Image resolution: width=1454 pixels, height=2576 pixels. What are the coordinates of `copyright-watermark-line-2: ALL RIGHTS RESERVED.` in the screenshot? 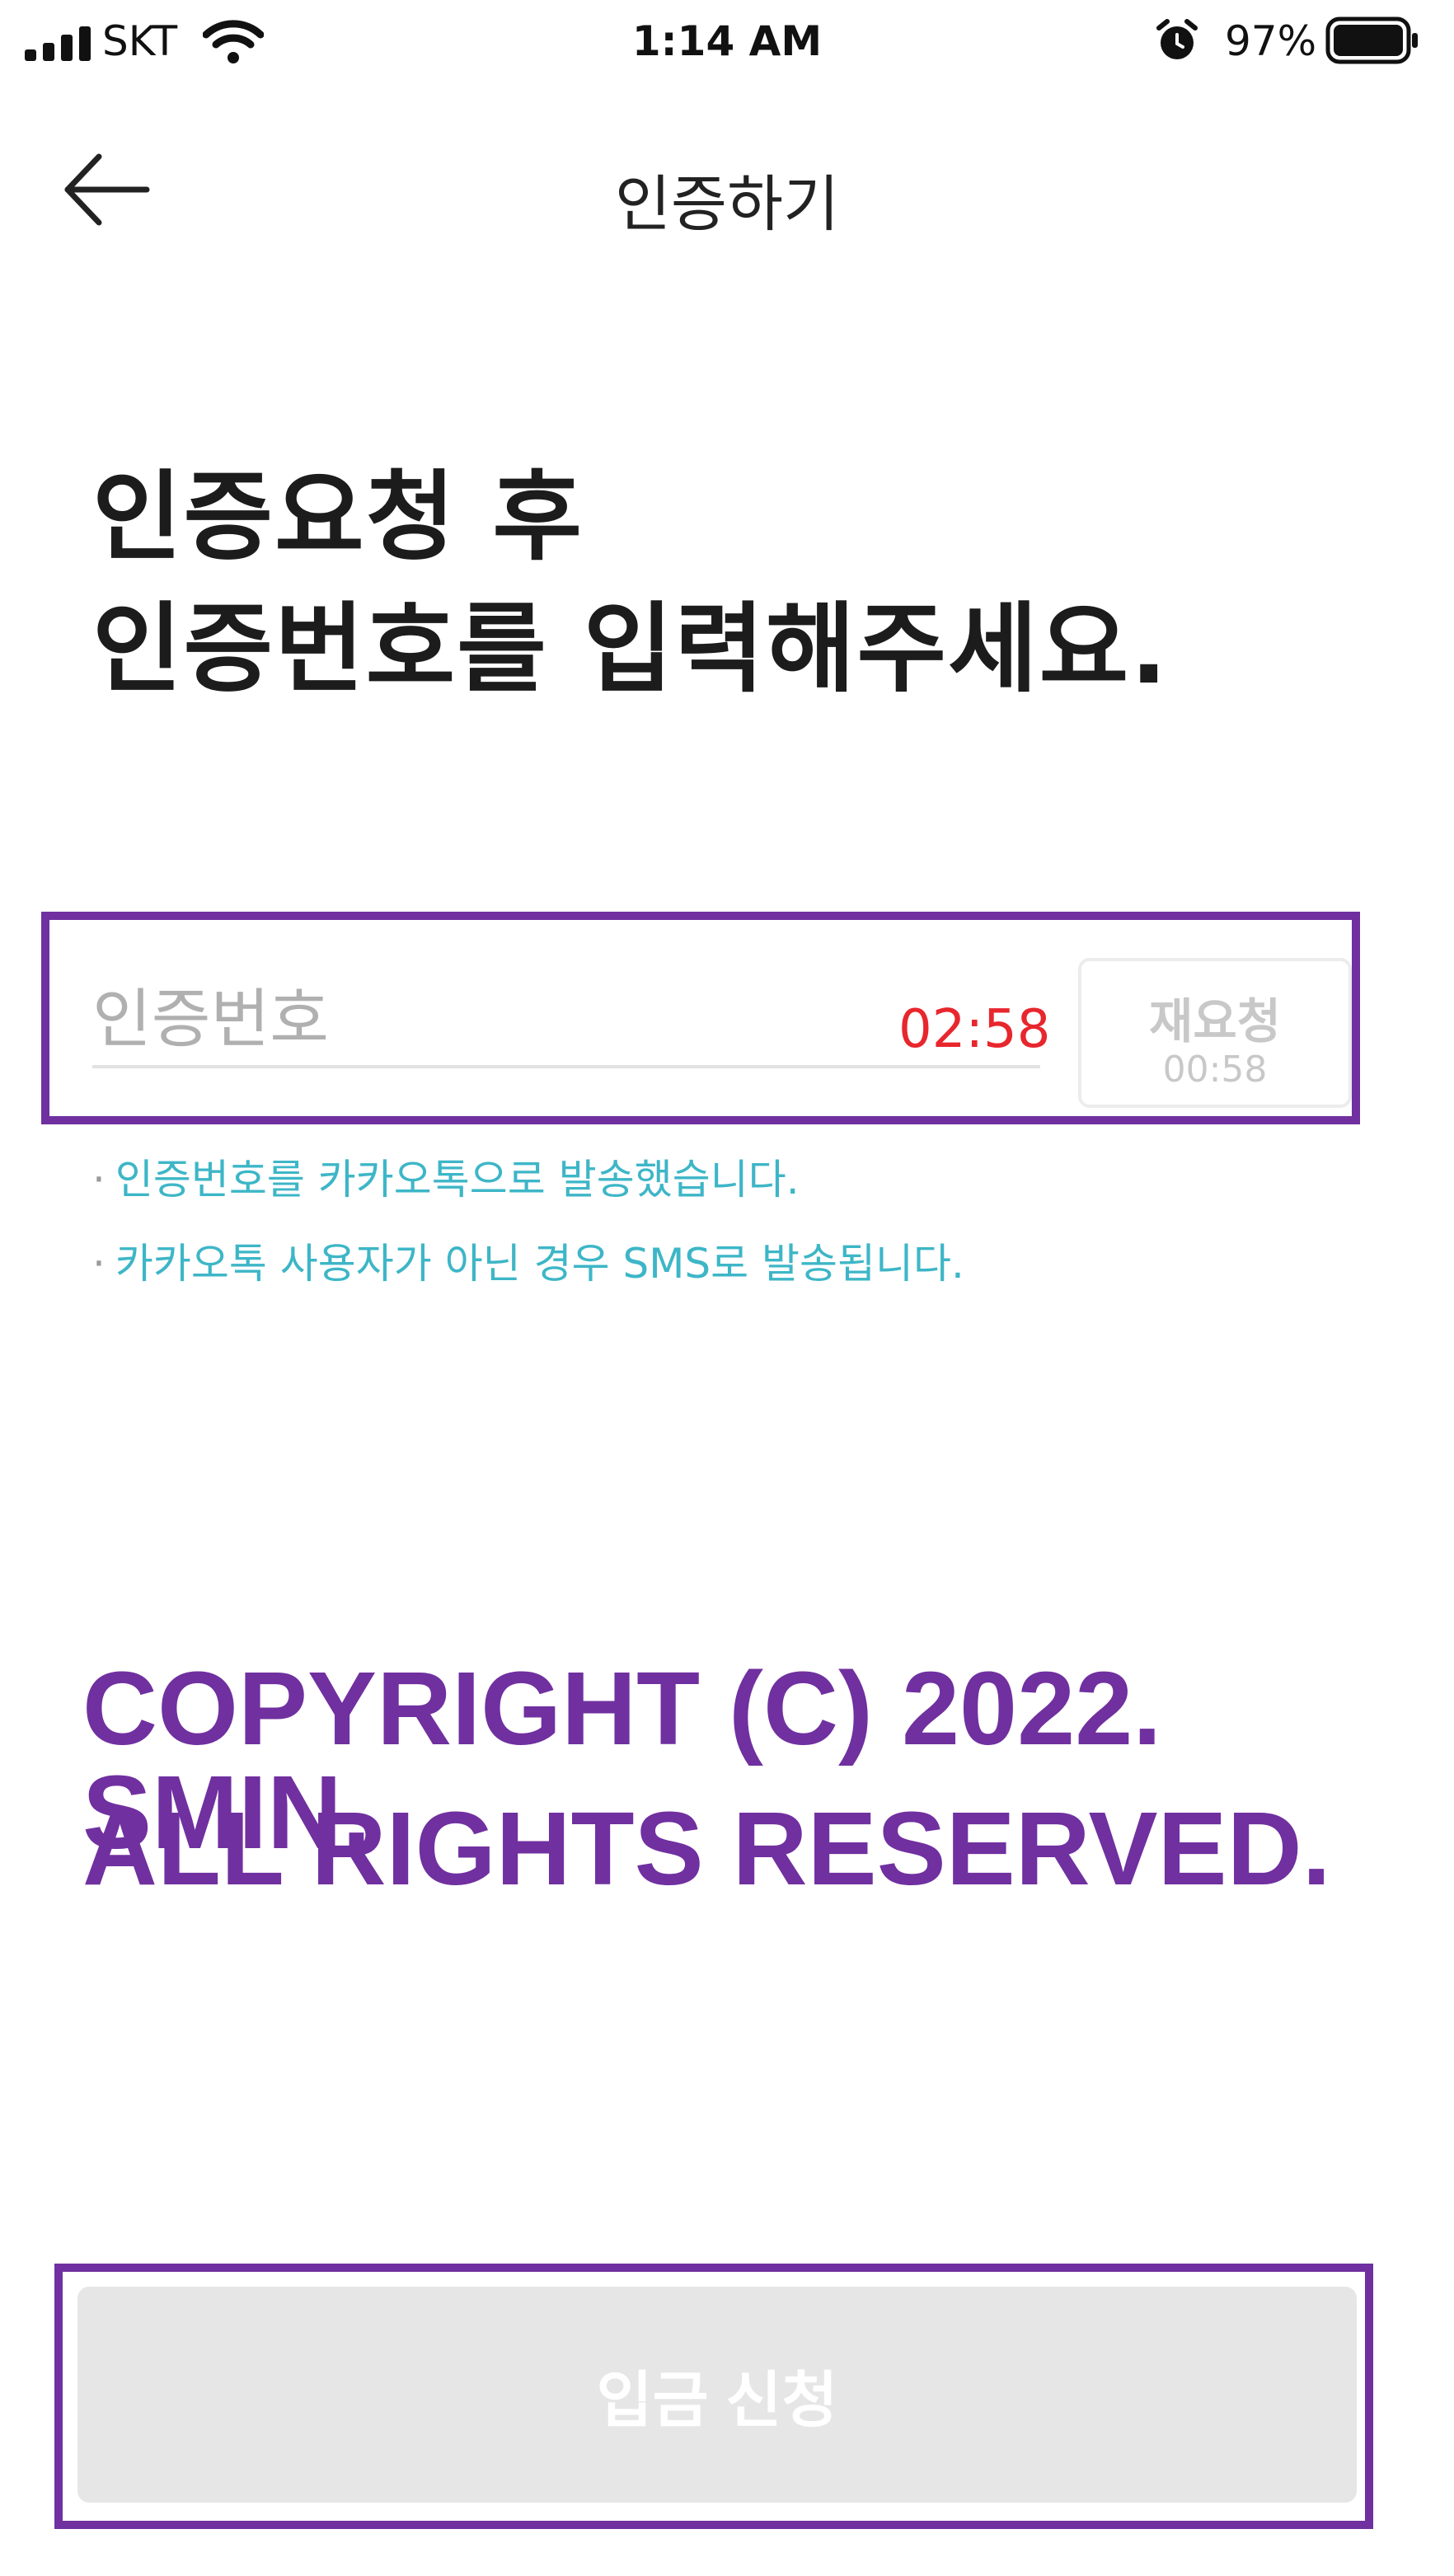 It's located at (706, 1848).